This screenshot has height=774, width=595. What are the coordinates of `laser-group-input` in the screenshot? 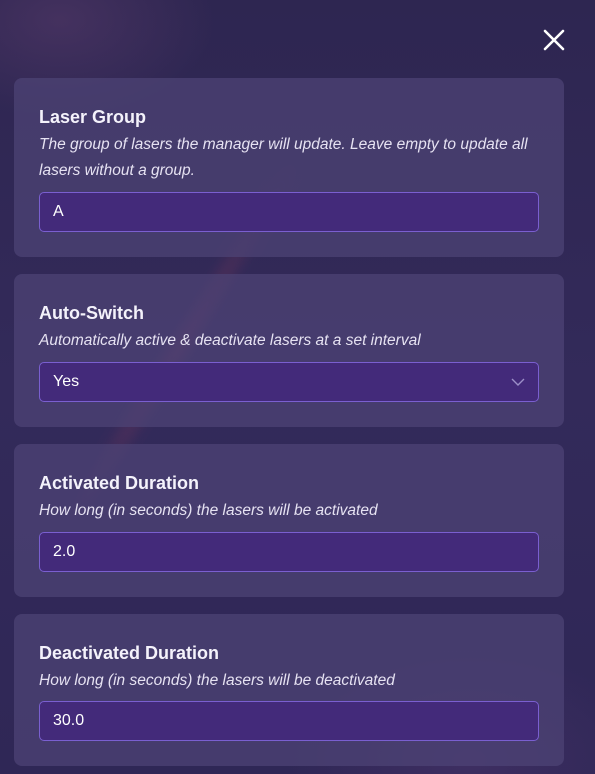 It's located at (289, 212).